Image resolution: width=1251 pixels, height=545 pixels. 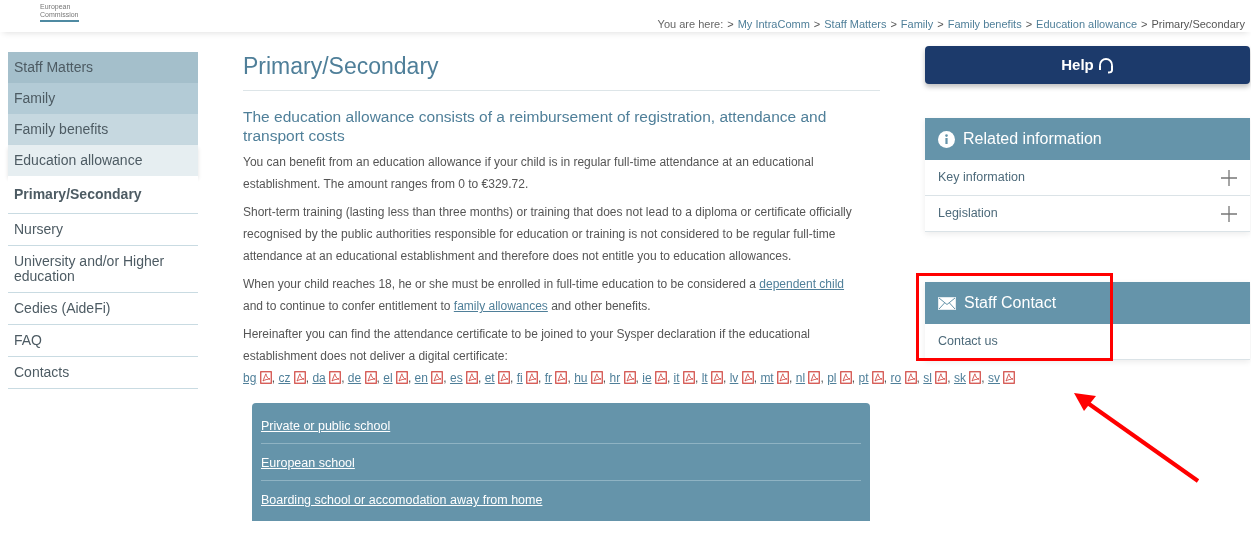 I want to click on language-link: et, so click(x=489, y=378).